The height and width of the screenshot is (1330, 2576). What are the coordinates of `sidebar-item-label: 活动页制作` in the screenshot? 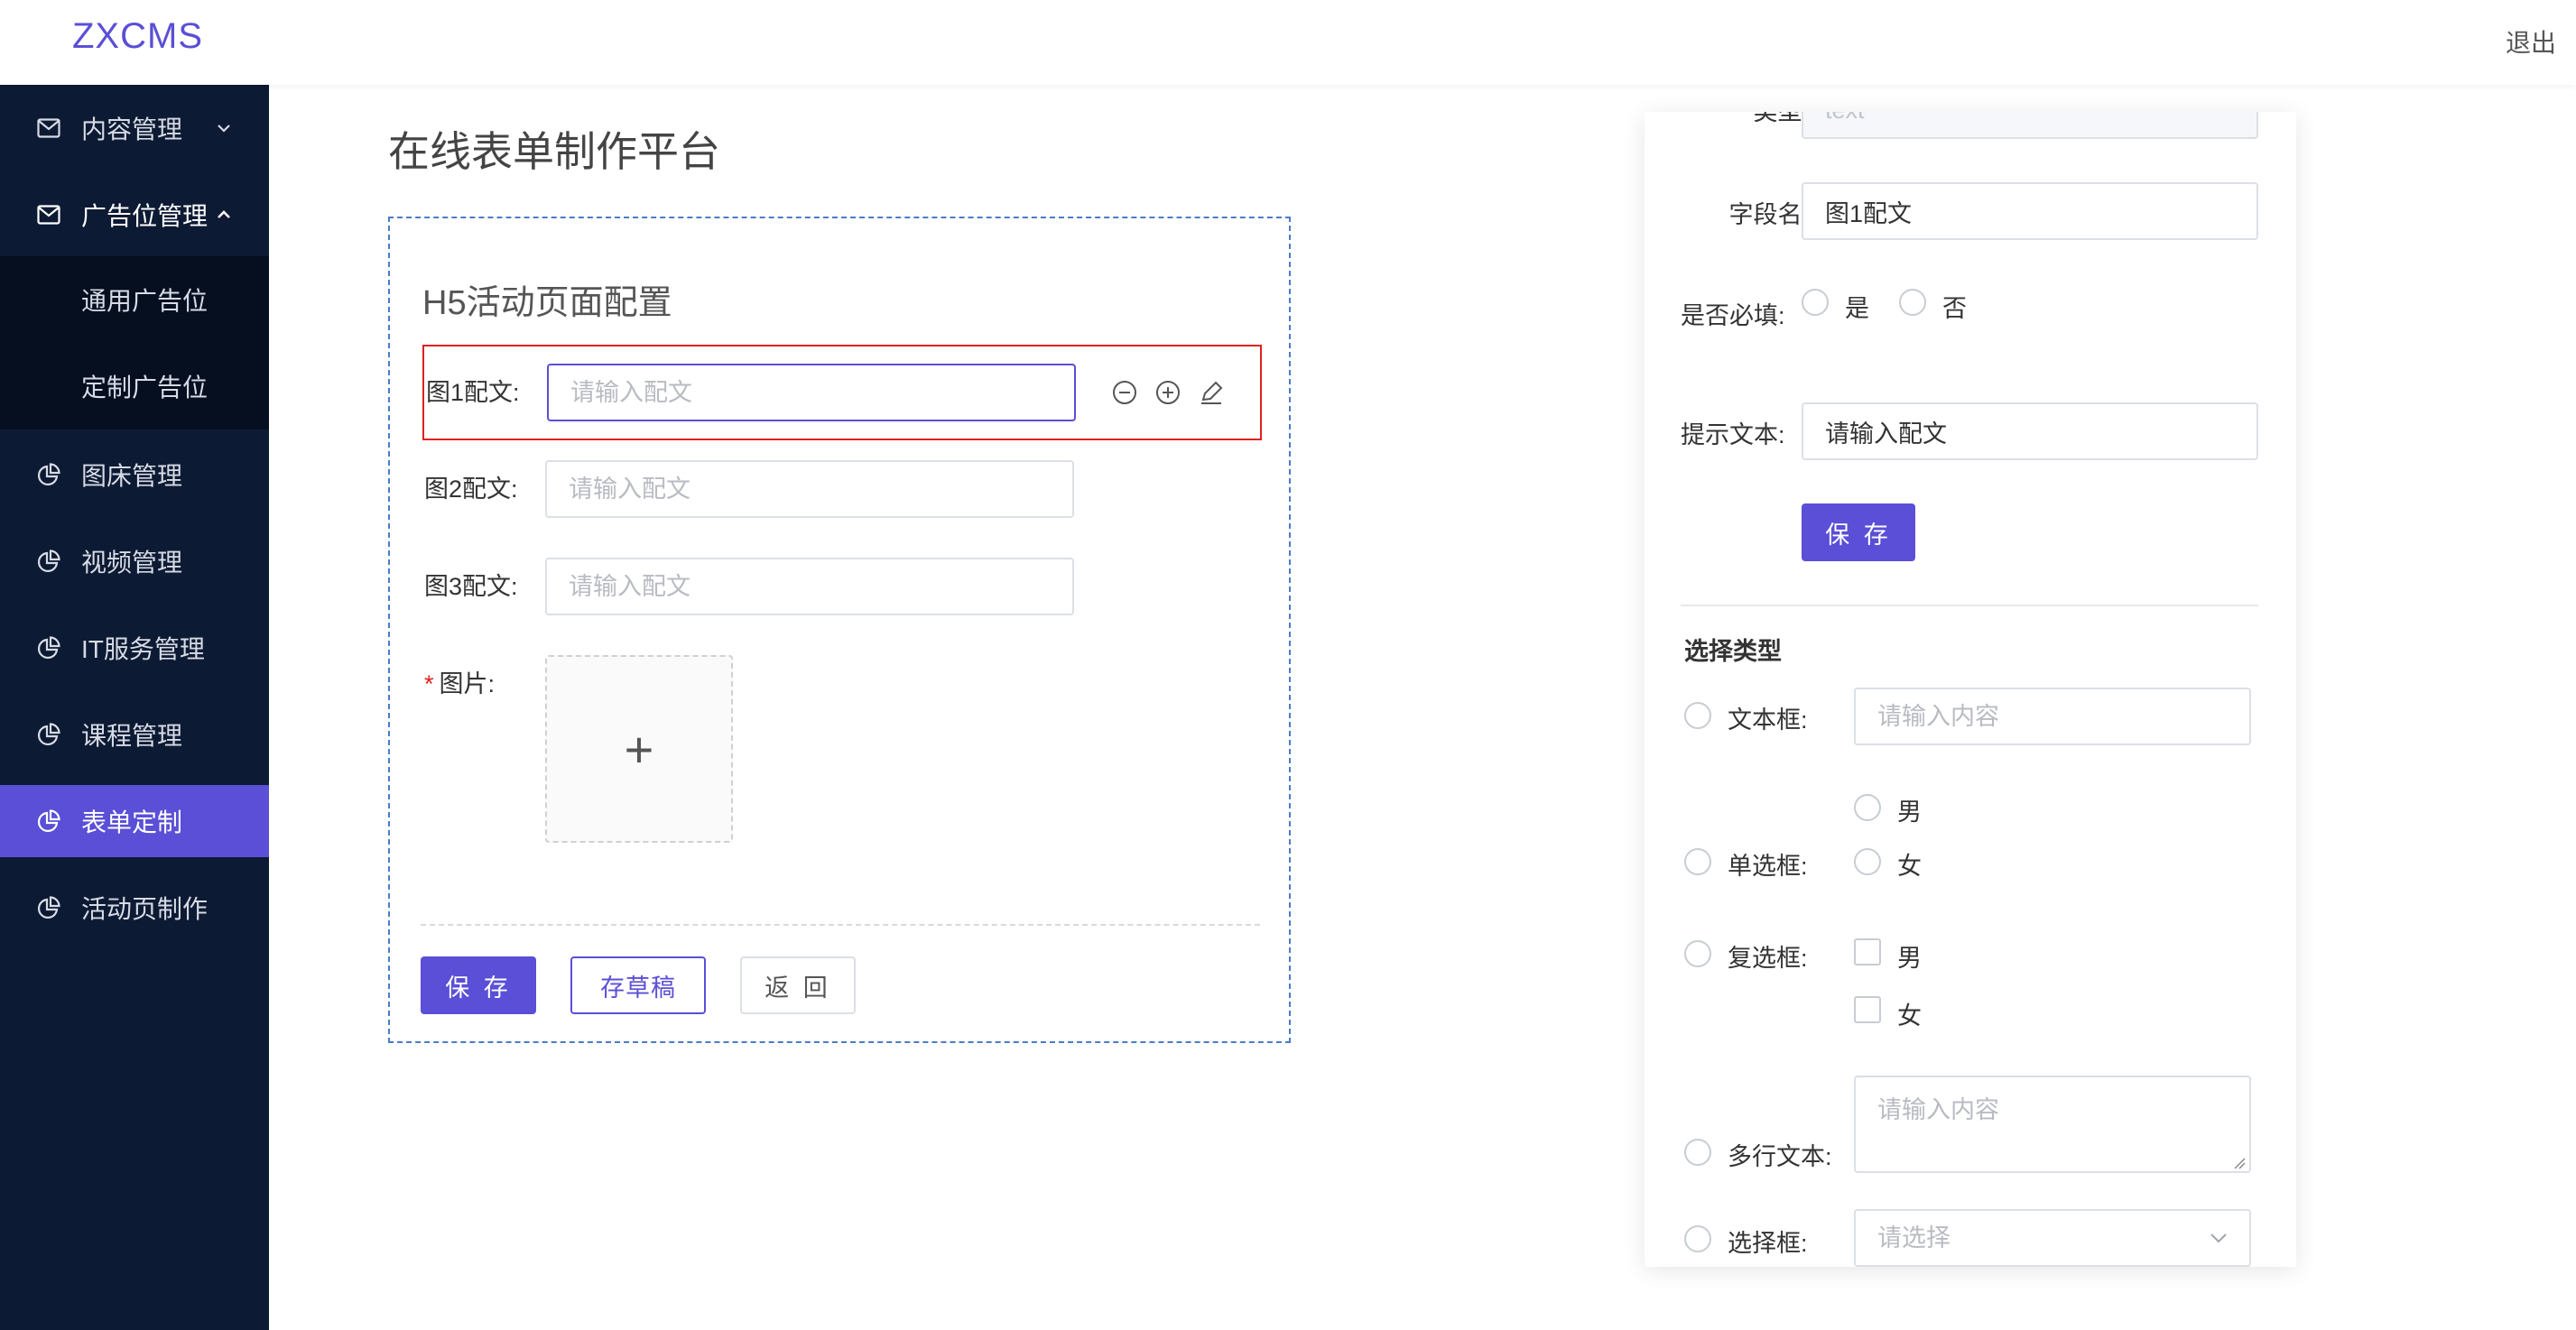 It's located at (144, 909).